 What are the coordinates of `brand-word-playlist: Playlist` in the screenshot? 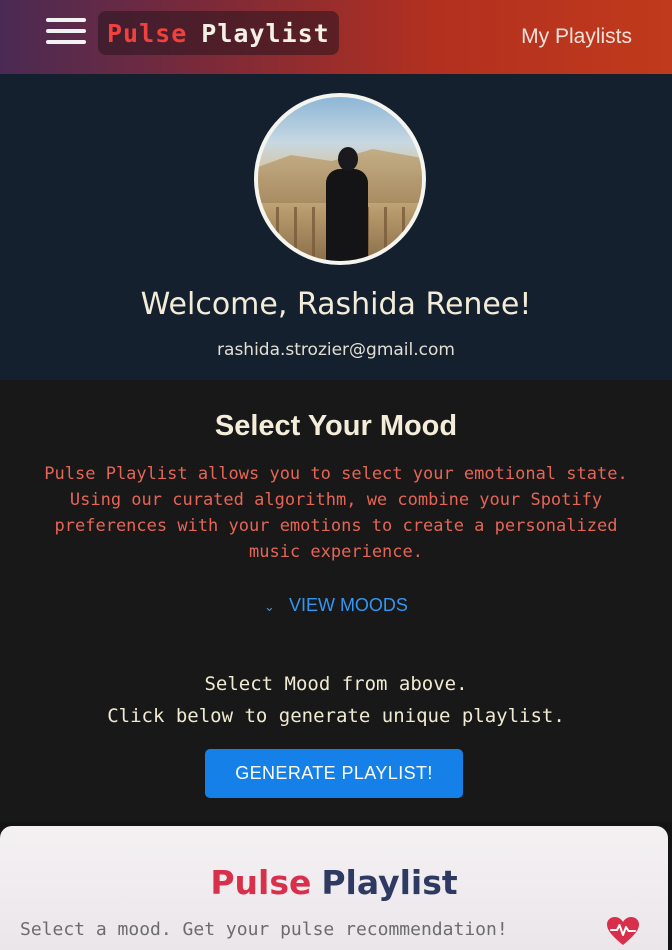 It's located at (265, 33).